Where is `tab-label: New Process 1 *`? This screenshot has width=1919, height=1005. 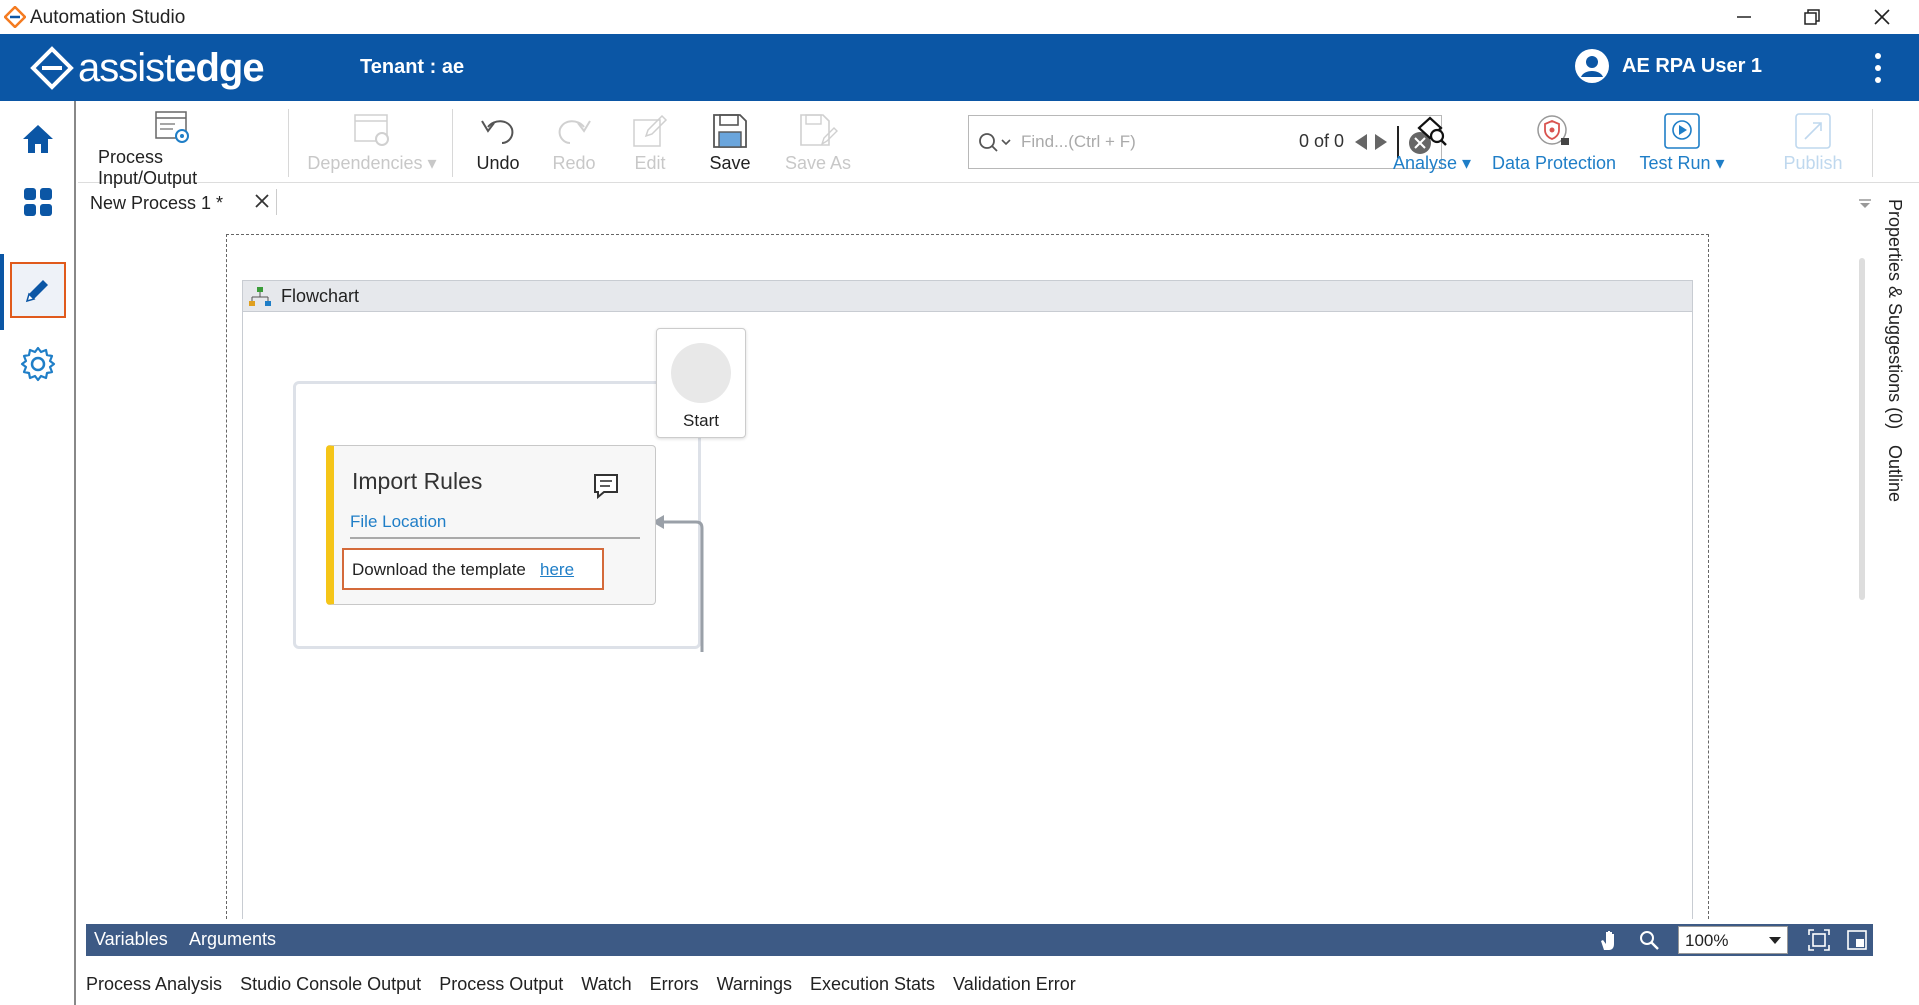 tab-label: New Process 1 * is located at coordinates (157, 203).